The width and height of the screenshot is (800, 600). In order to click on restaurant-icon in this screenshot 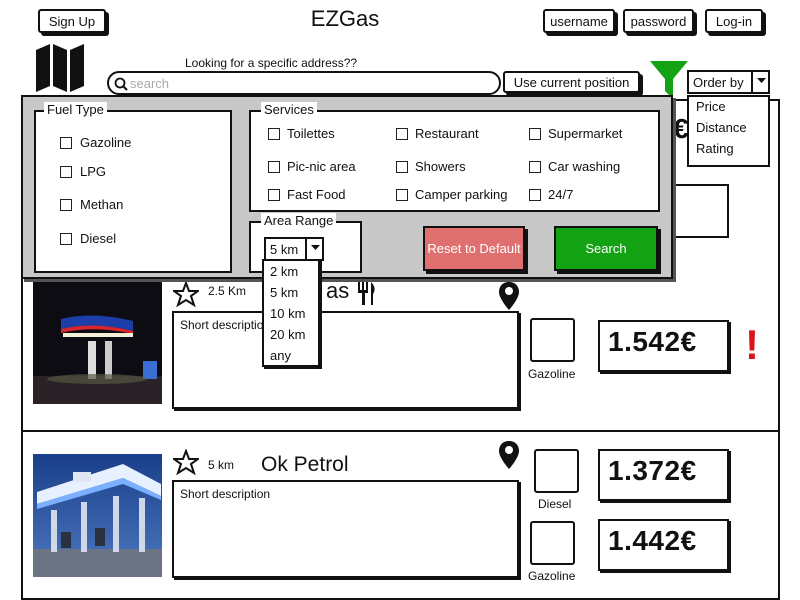, I will do `click(366, 293)`.